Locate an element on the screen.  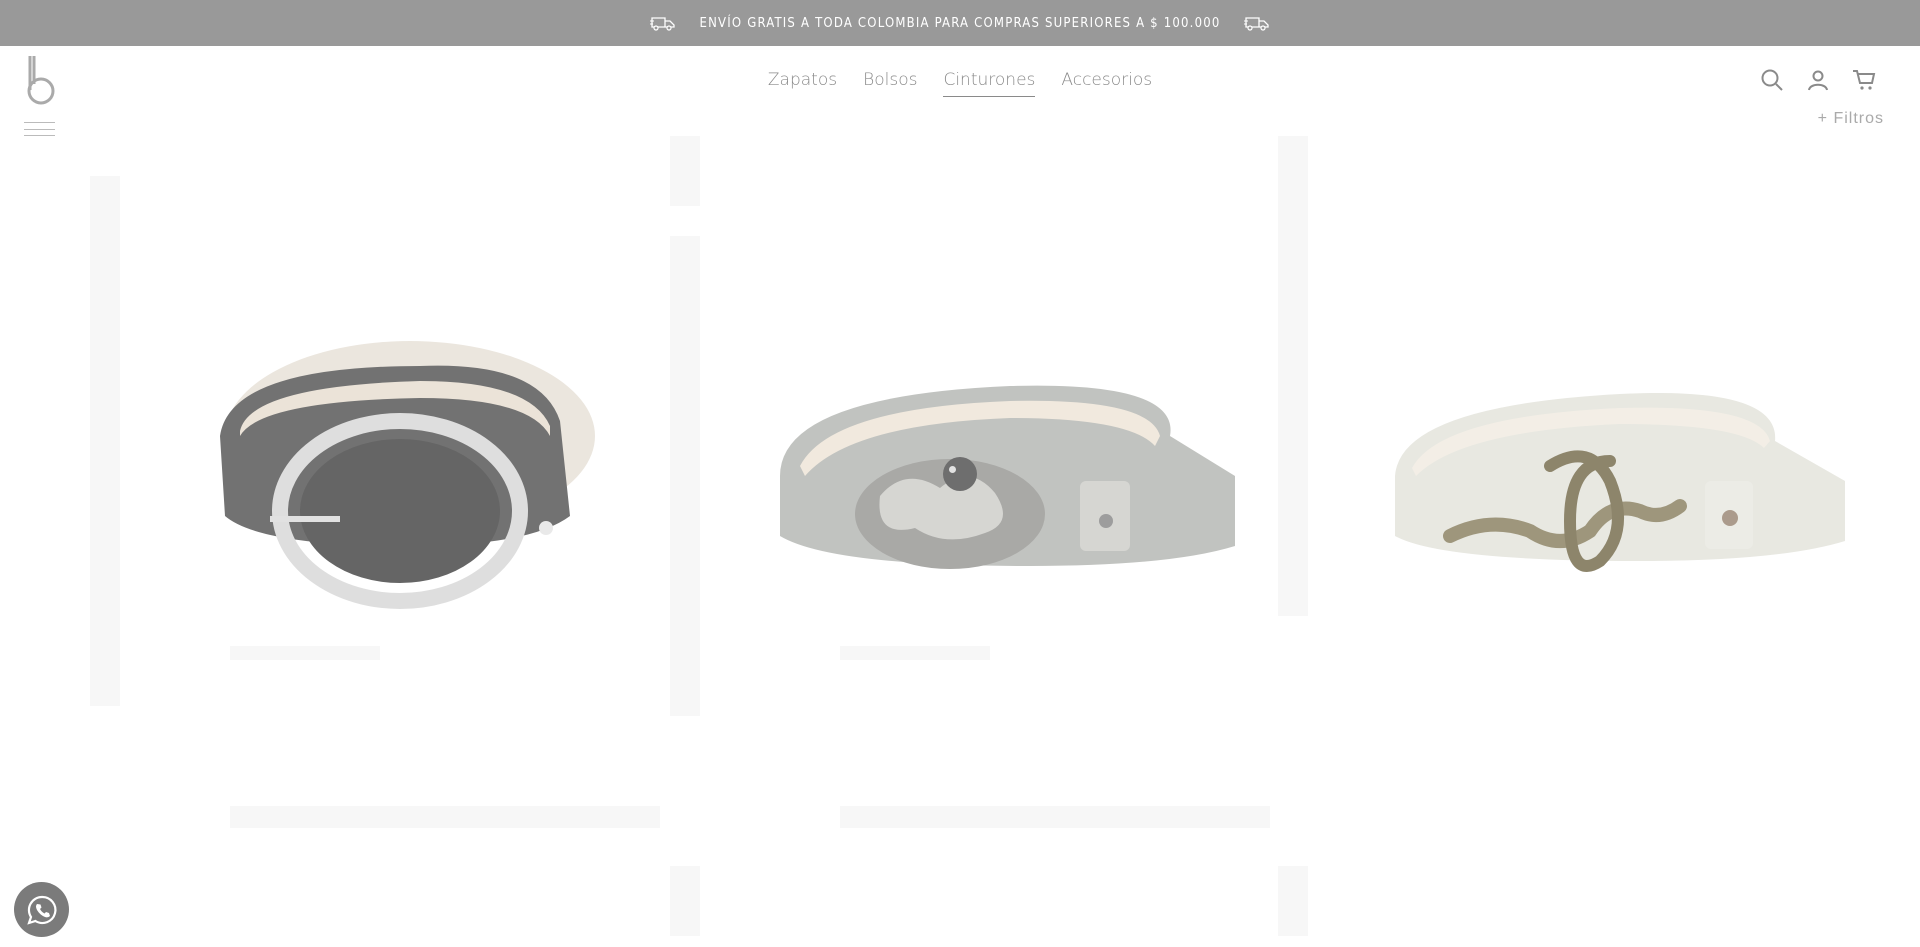
header-icons is located at coordinates (1818, 80).